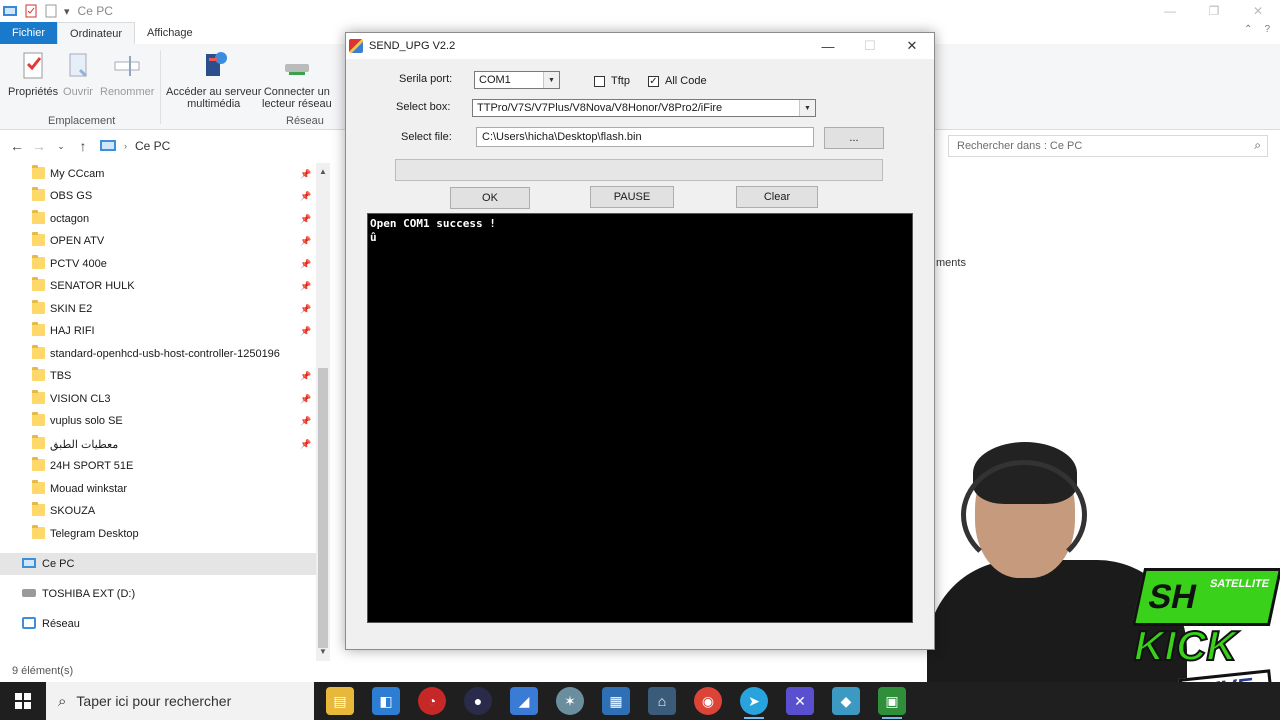  What do you see at coordinates (158, 241) in the screenshot?
I see `nav-folder-item: OPEN ATV 📌` at bounding box center [158, 241].